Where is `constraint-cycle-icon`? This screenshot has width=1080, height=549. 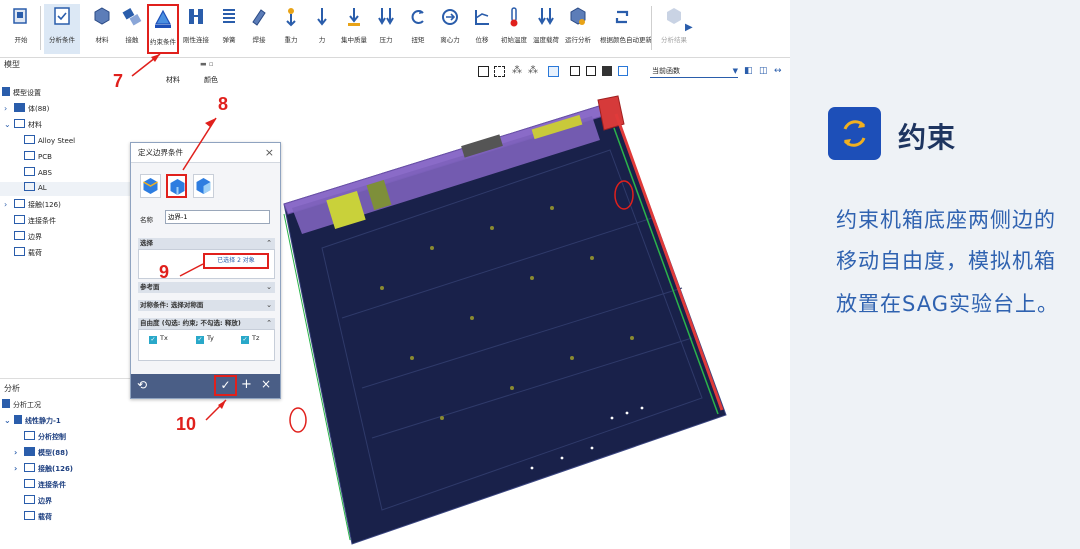
constraint-cycle-icon is located at coordinates (854, 133).